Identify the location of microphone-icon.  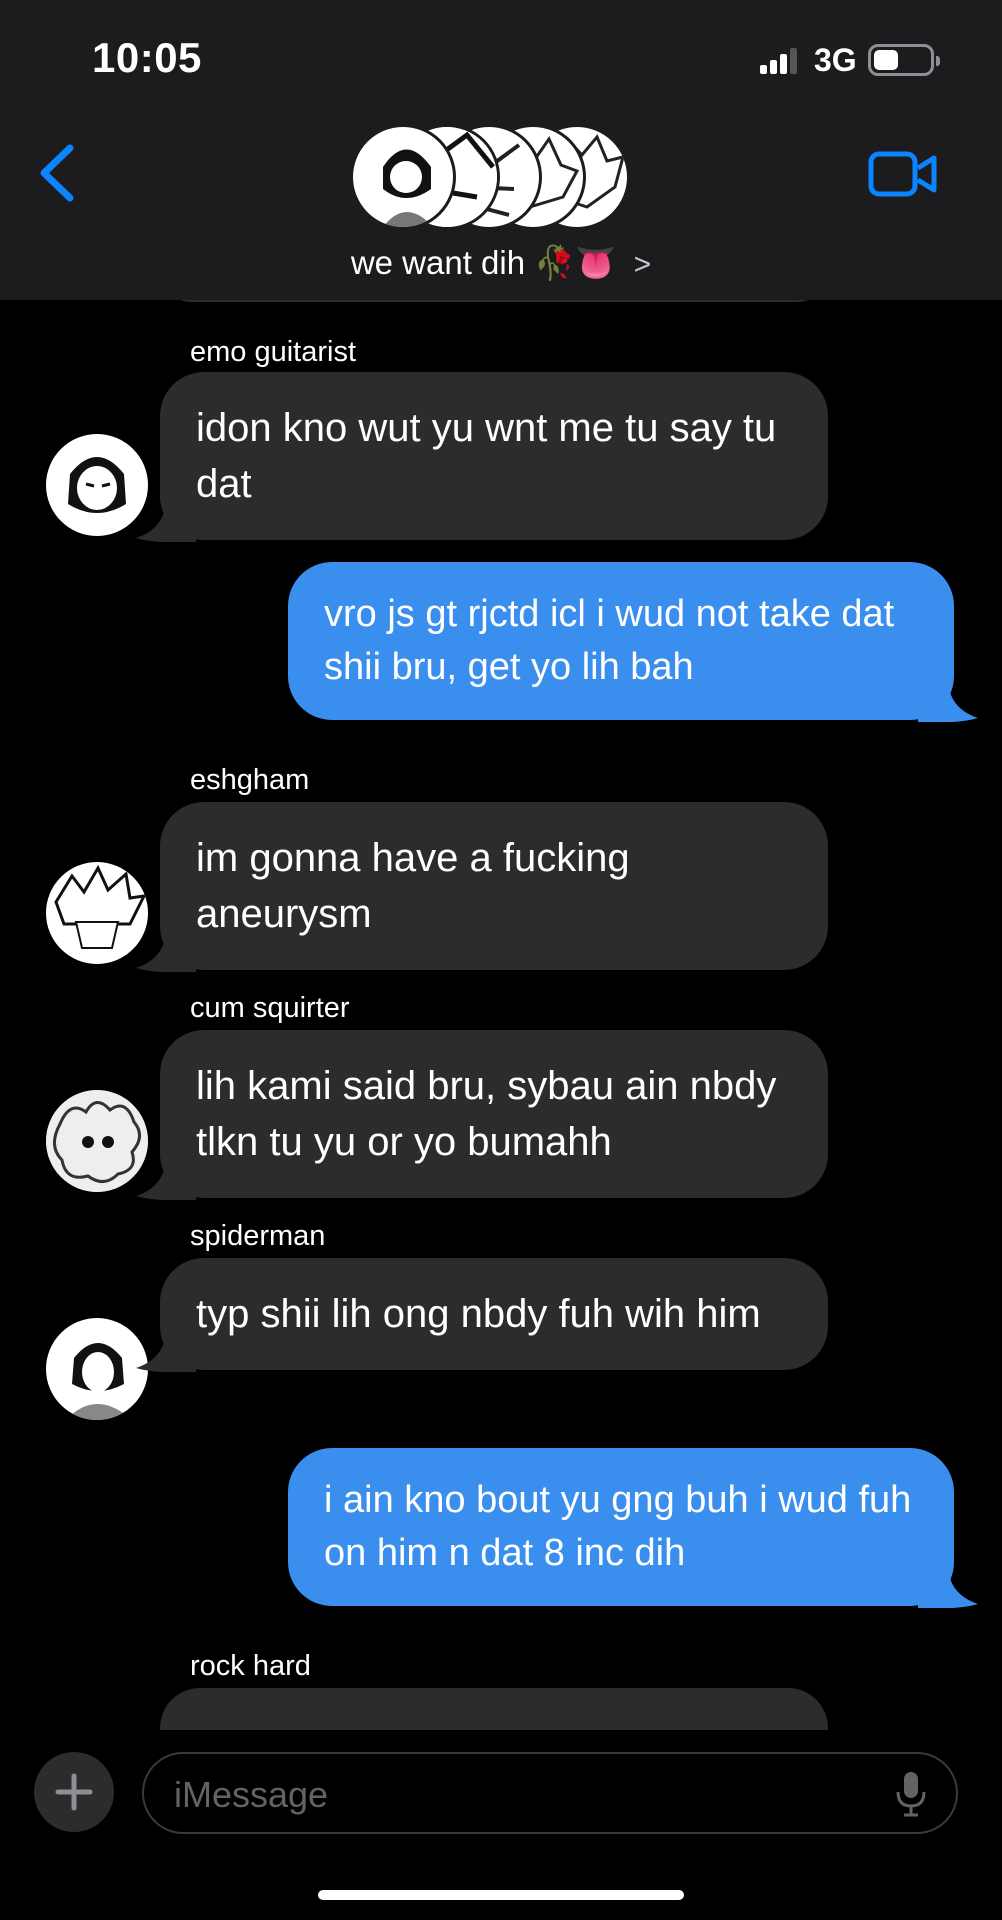
(911, 1794).